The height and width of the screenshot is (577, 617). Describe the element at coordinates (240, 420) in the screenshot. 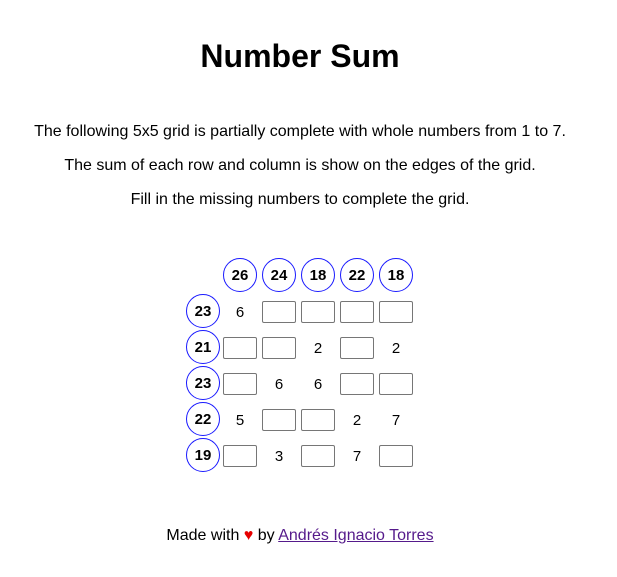

I see `grid-cell-value: 5` at that location.